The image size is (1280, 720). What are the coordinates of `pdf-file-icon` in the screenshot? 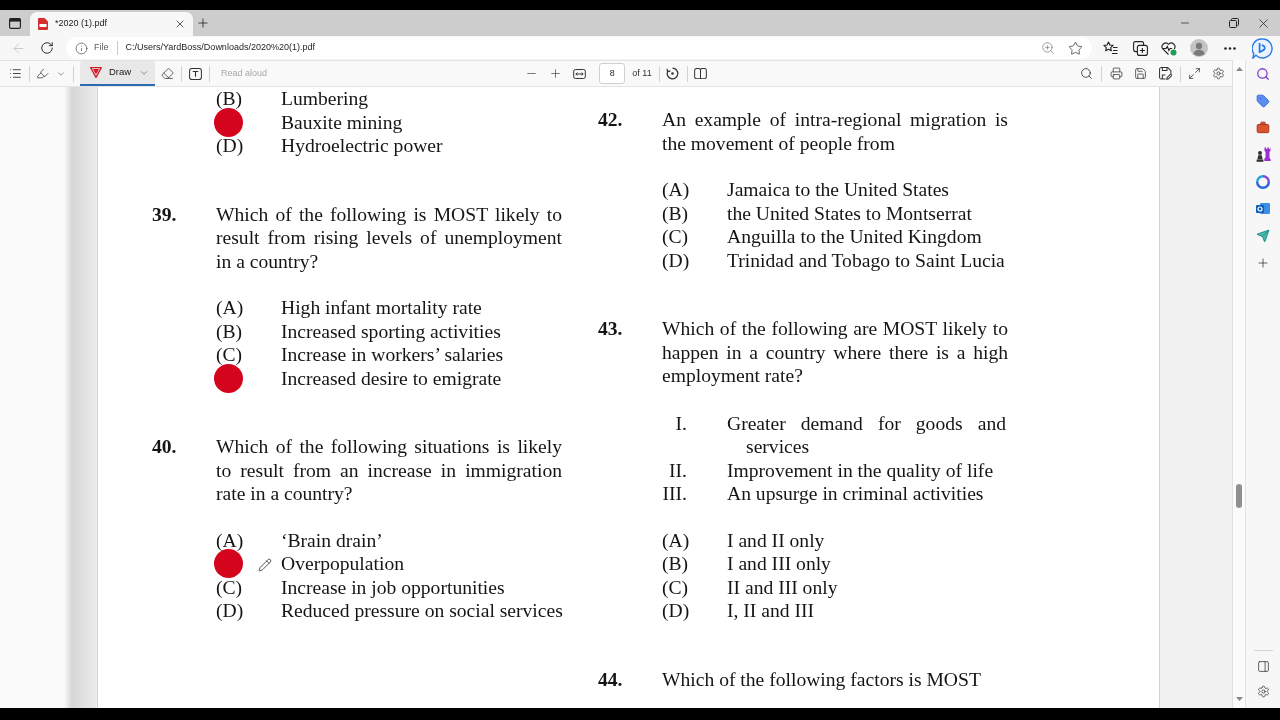 It's located at (43, 24).